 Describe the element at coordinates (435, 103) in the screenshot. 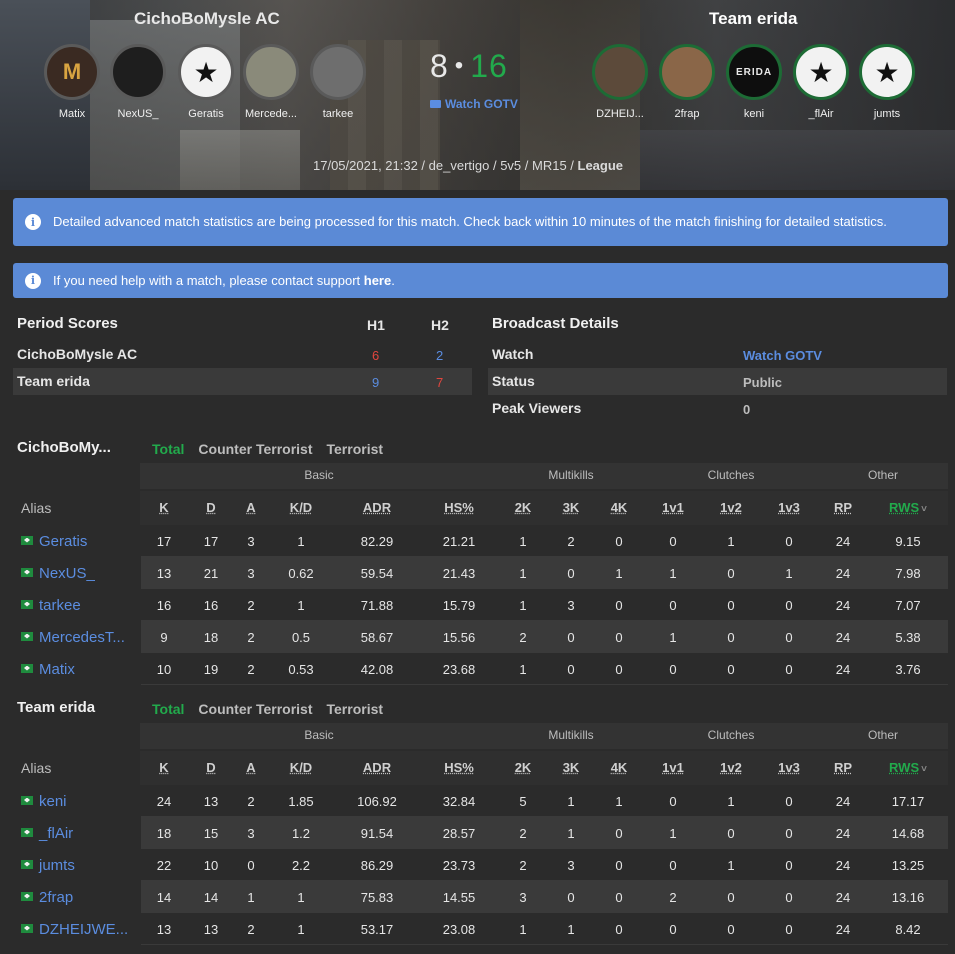

I see `video-camera-icon` at that location.